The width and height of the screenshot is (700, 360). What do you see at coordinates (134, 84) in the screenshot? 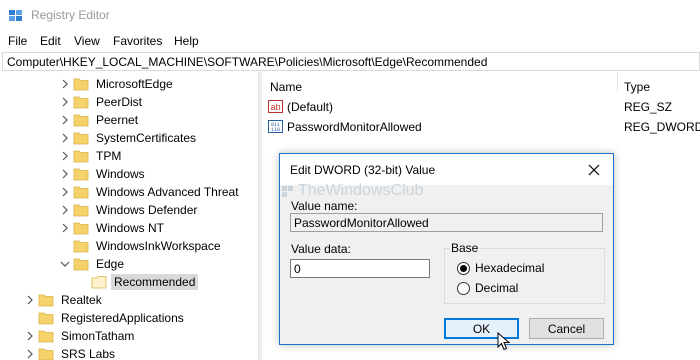
I see `tree-item-label: MicrosoftEdge` at bounding box center [134, 84].